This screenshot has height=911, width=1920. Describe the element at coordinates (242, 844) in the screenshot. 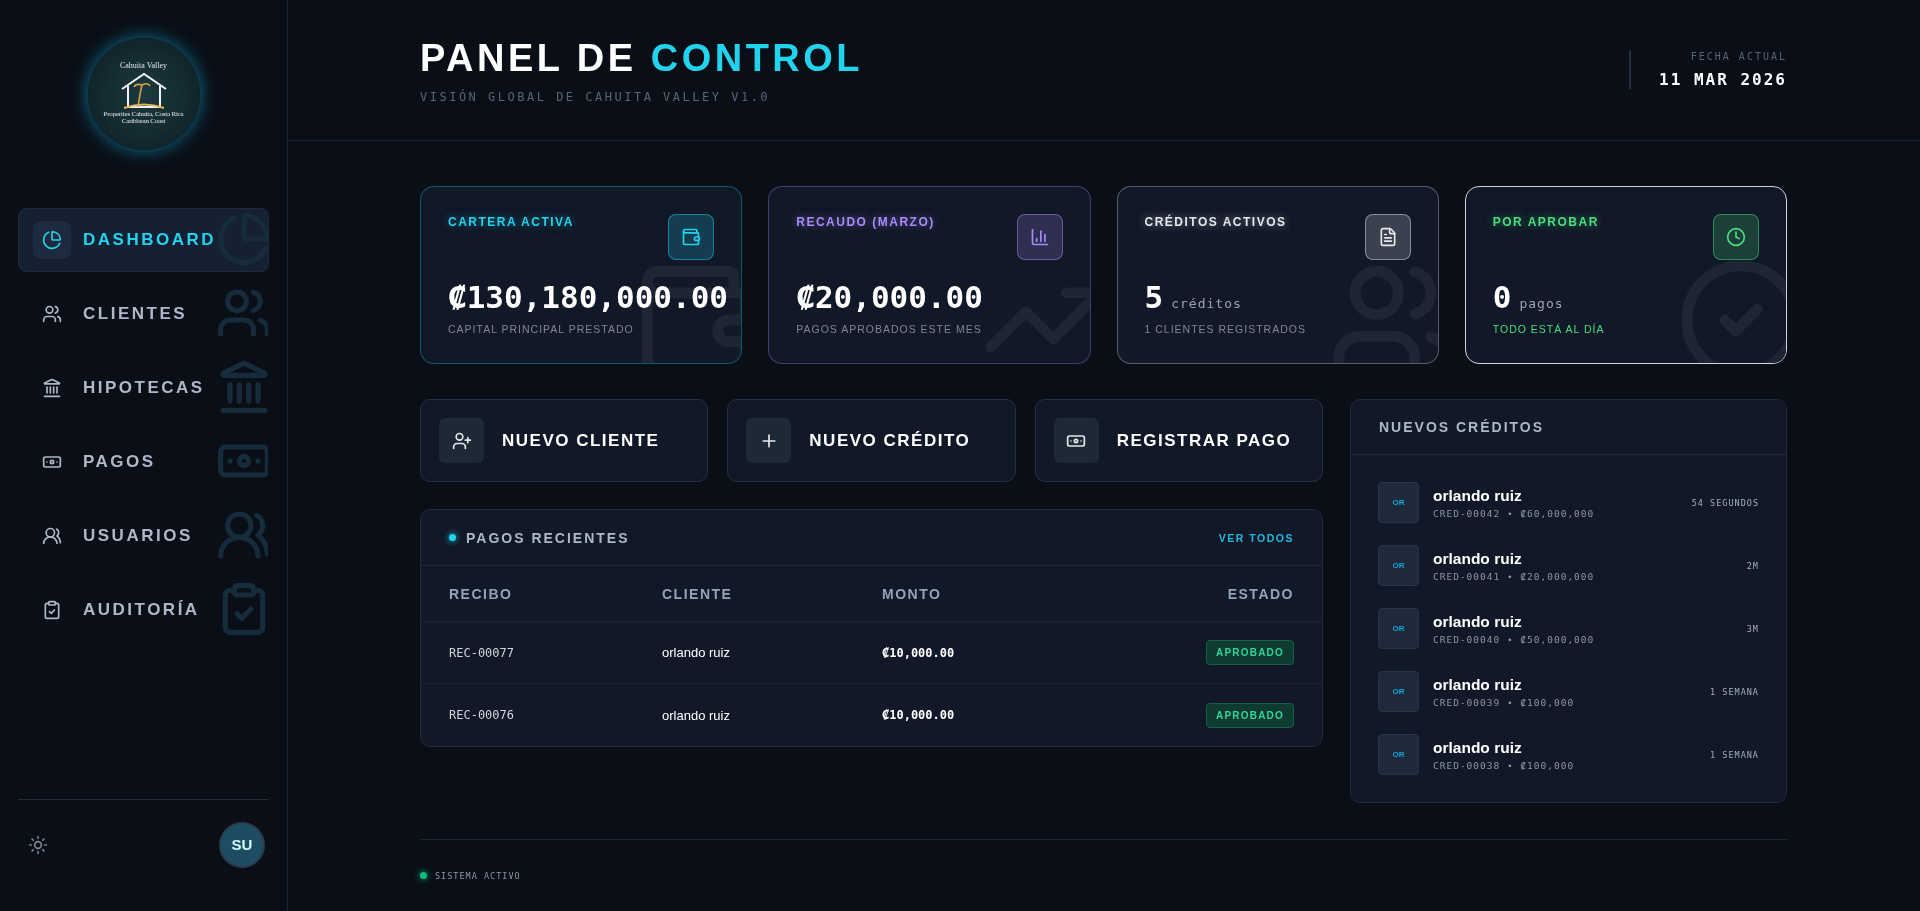

I see `user-avatar: SU` at that location.